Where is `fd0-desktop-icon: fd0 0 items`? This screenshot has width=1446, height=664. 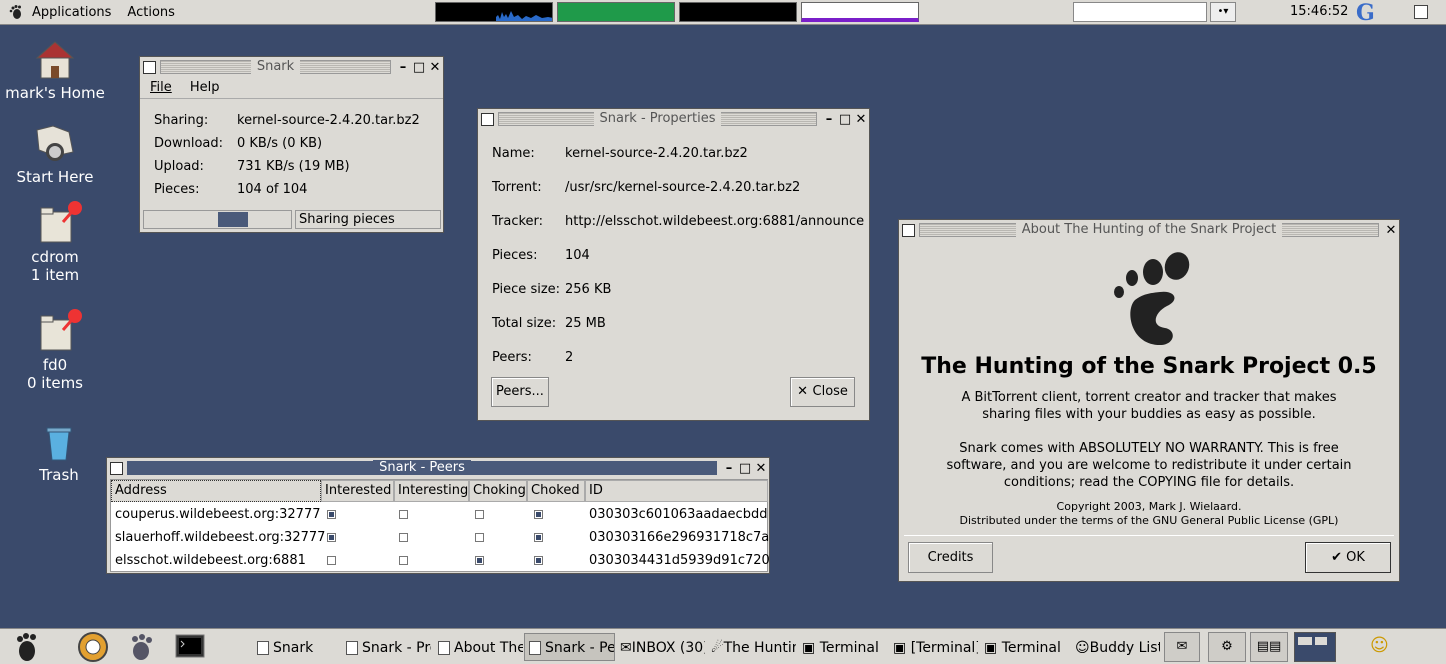 fd0-desktop-icon: fd0 0 items is located at coordinates (55, 350).